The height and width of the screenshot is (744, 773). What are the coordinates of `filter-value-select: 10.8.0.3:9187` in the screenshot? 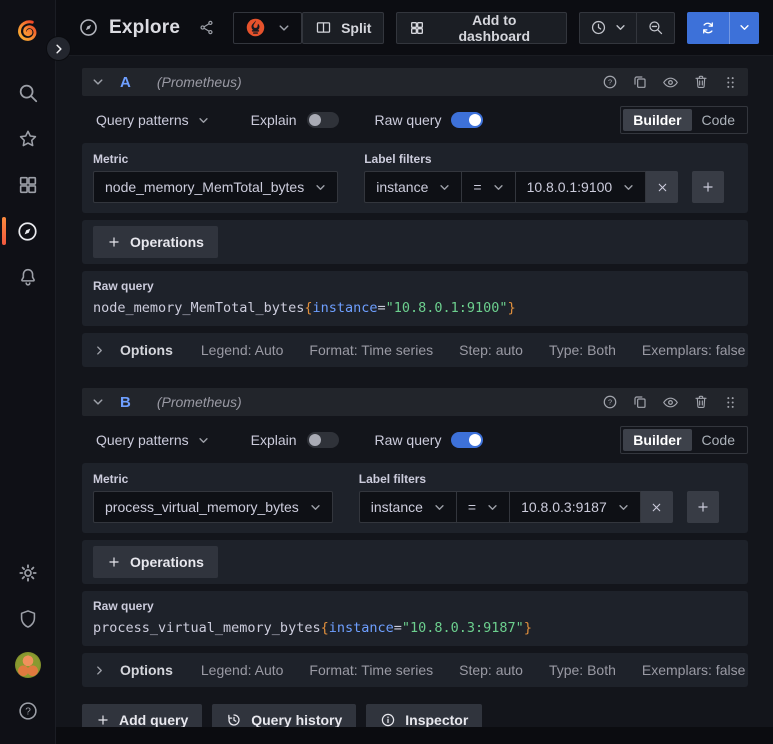 It's located at (575, 507).